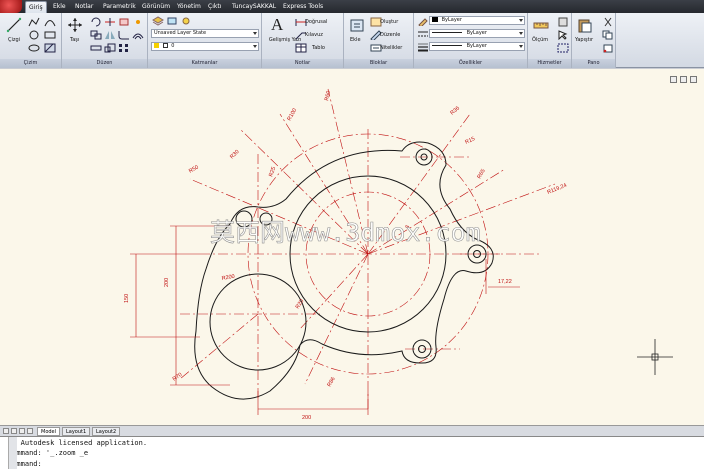 The image size is (704, 469). Describe the element at coordinates (345, 232) in the screenshot. I see `watermark-text: 莫西网www.3dmox.com` at that location.